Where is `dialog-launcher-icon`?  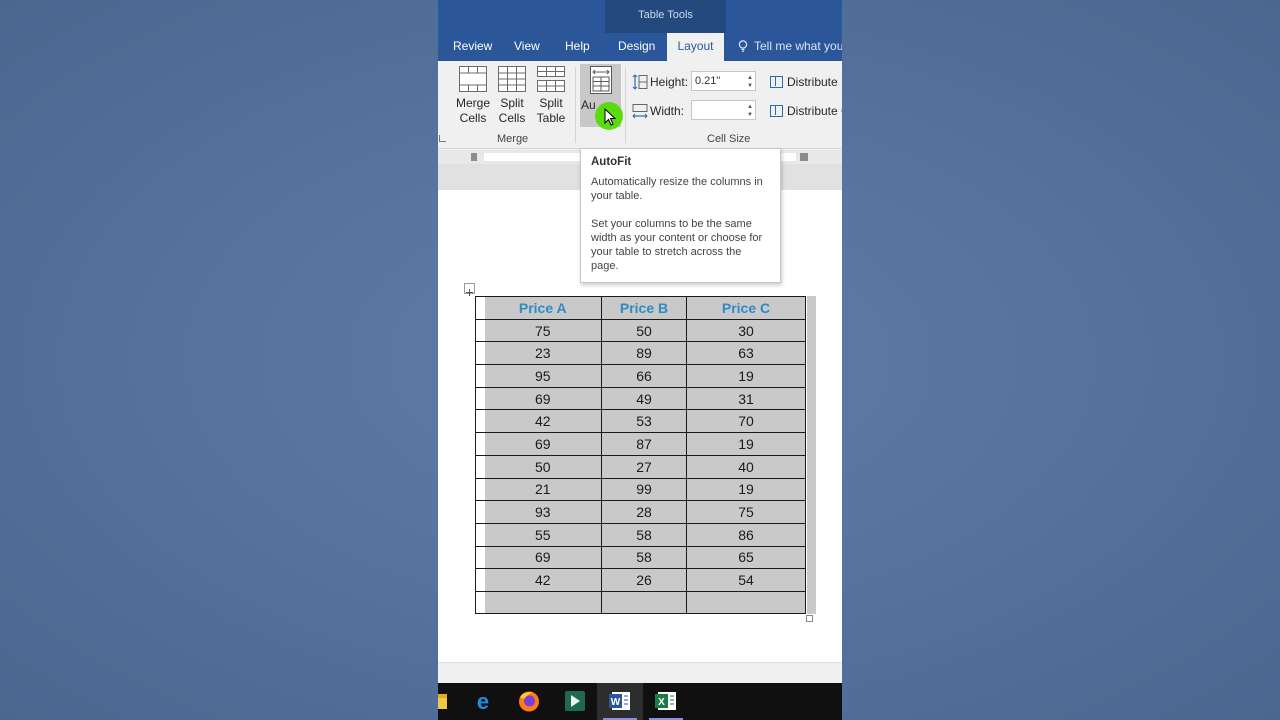 dialog-launcher-icon is located at coordinates (442, 138).